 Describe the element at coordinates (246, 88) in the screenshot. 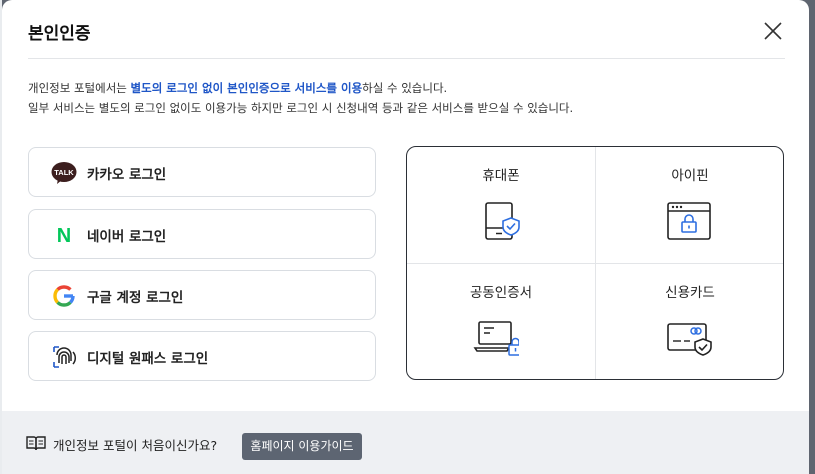

I see `description-highlight: 별도의 로그인 없이 본인인증으로 서비스를 이용` at that location.